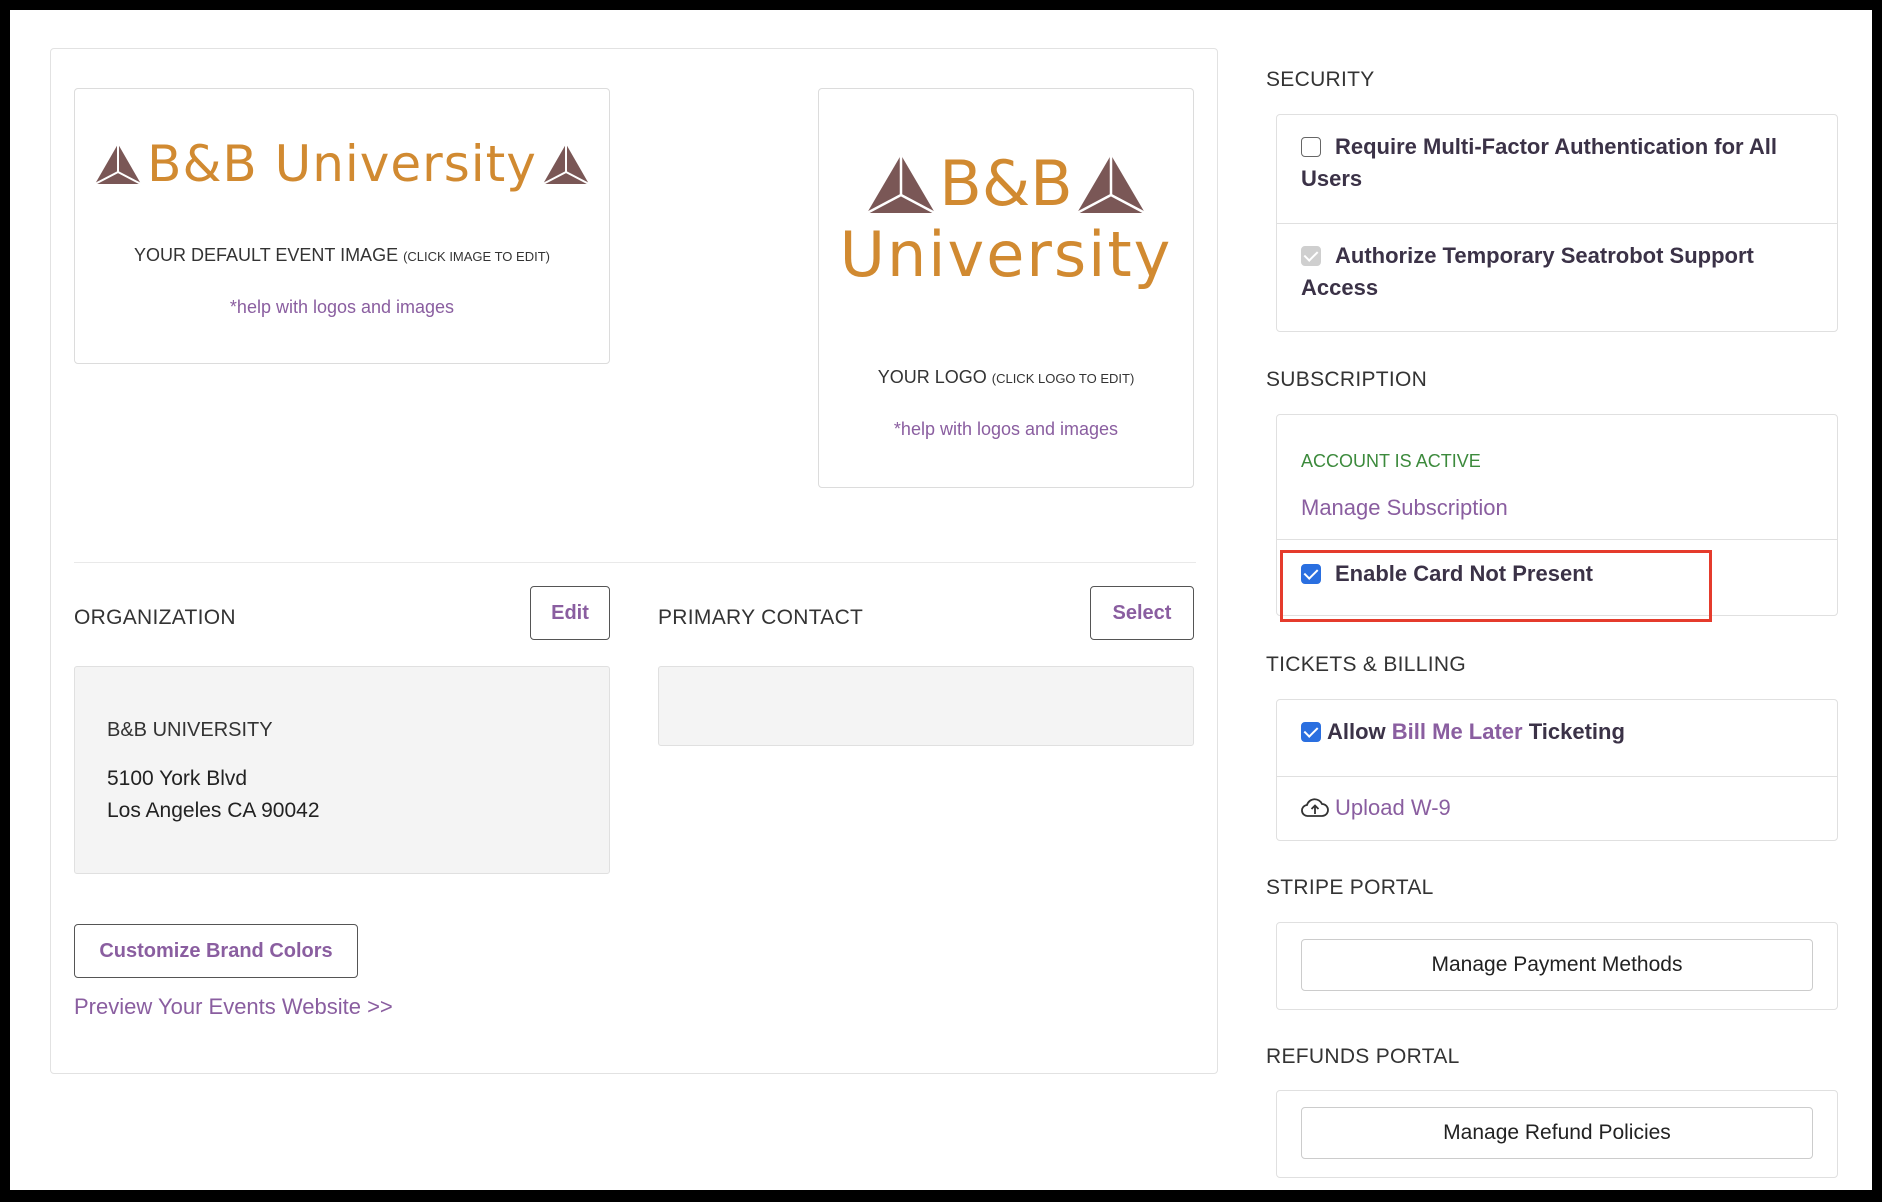 The height and width of the screenshot is (1202, 1882). What do you see at coordinates (1315, 808) in the screenshot?
I see `cloud-upload-icon` at bounding box center [1315, 808].